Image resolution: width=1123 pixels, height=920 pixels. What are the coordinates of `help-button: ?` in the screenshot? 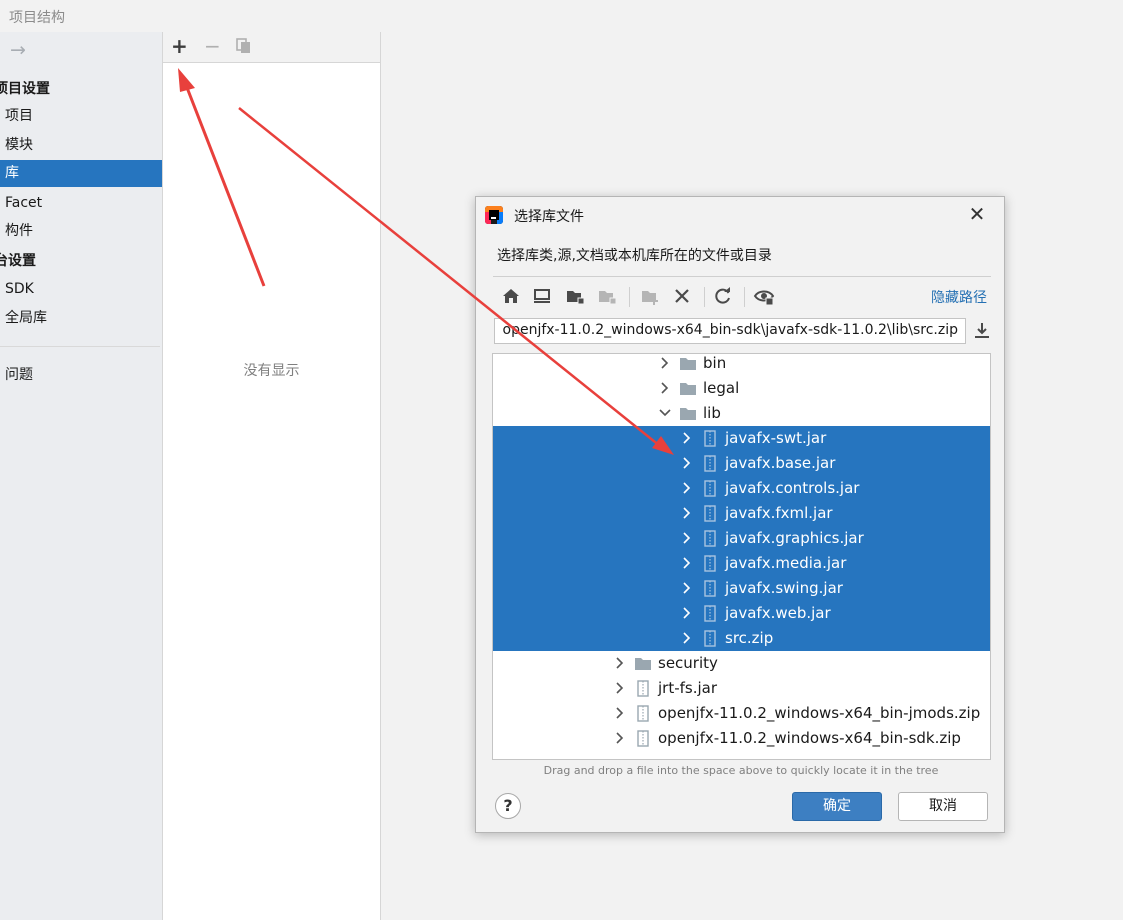 It's located at (508, 806).